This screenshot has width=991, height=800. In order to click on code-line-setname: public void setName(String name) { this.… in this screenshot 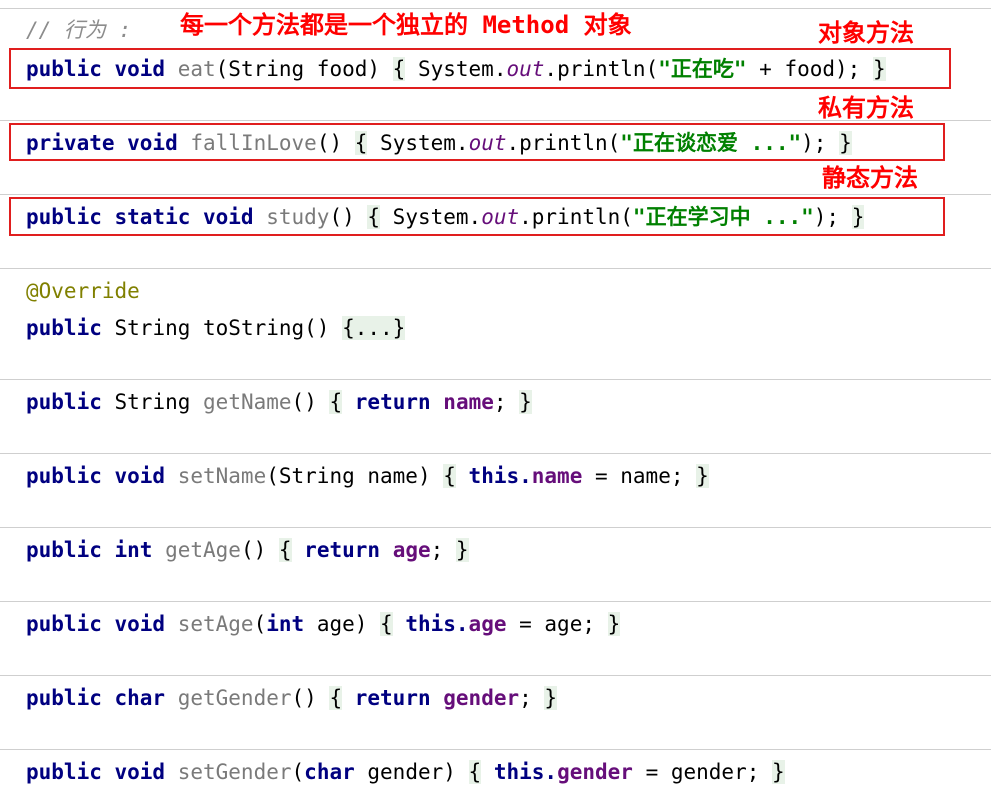, I will do `click(367, 476)`.